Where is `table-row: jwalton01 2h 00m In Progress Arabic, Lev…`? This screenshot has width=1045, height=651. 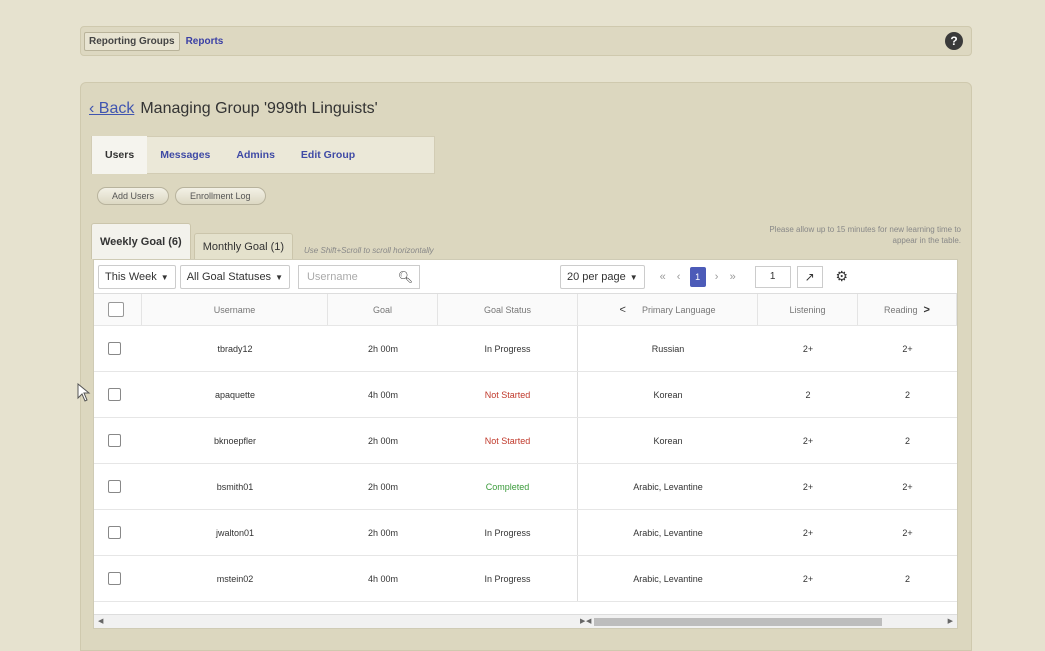 table-row: jwalton01 2h 00m In Progress Arabic, Lev… is located at coordinates (525, 533).